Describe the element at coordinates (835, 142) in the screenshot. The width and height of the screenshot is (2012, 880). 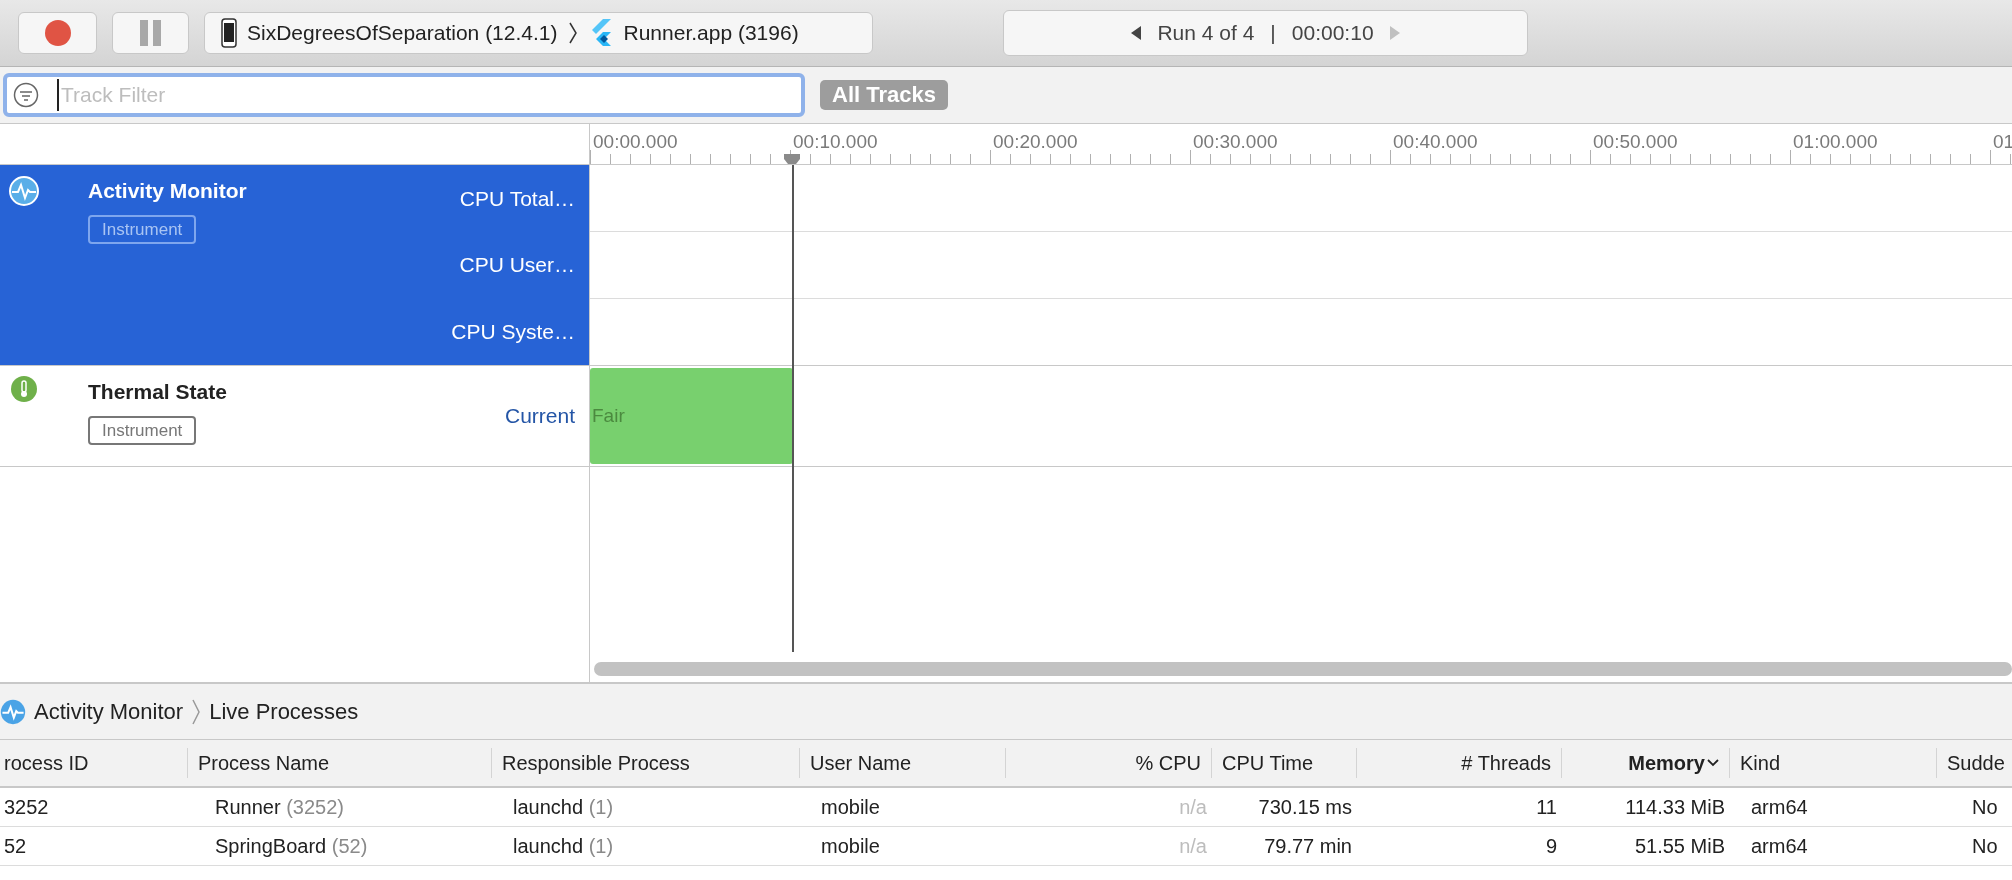
I see `ruler-label: 00:10.000` at that location.